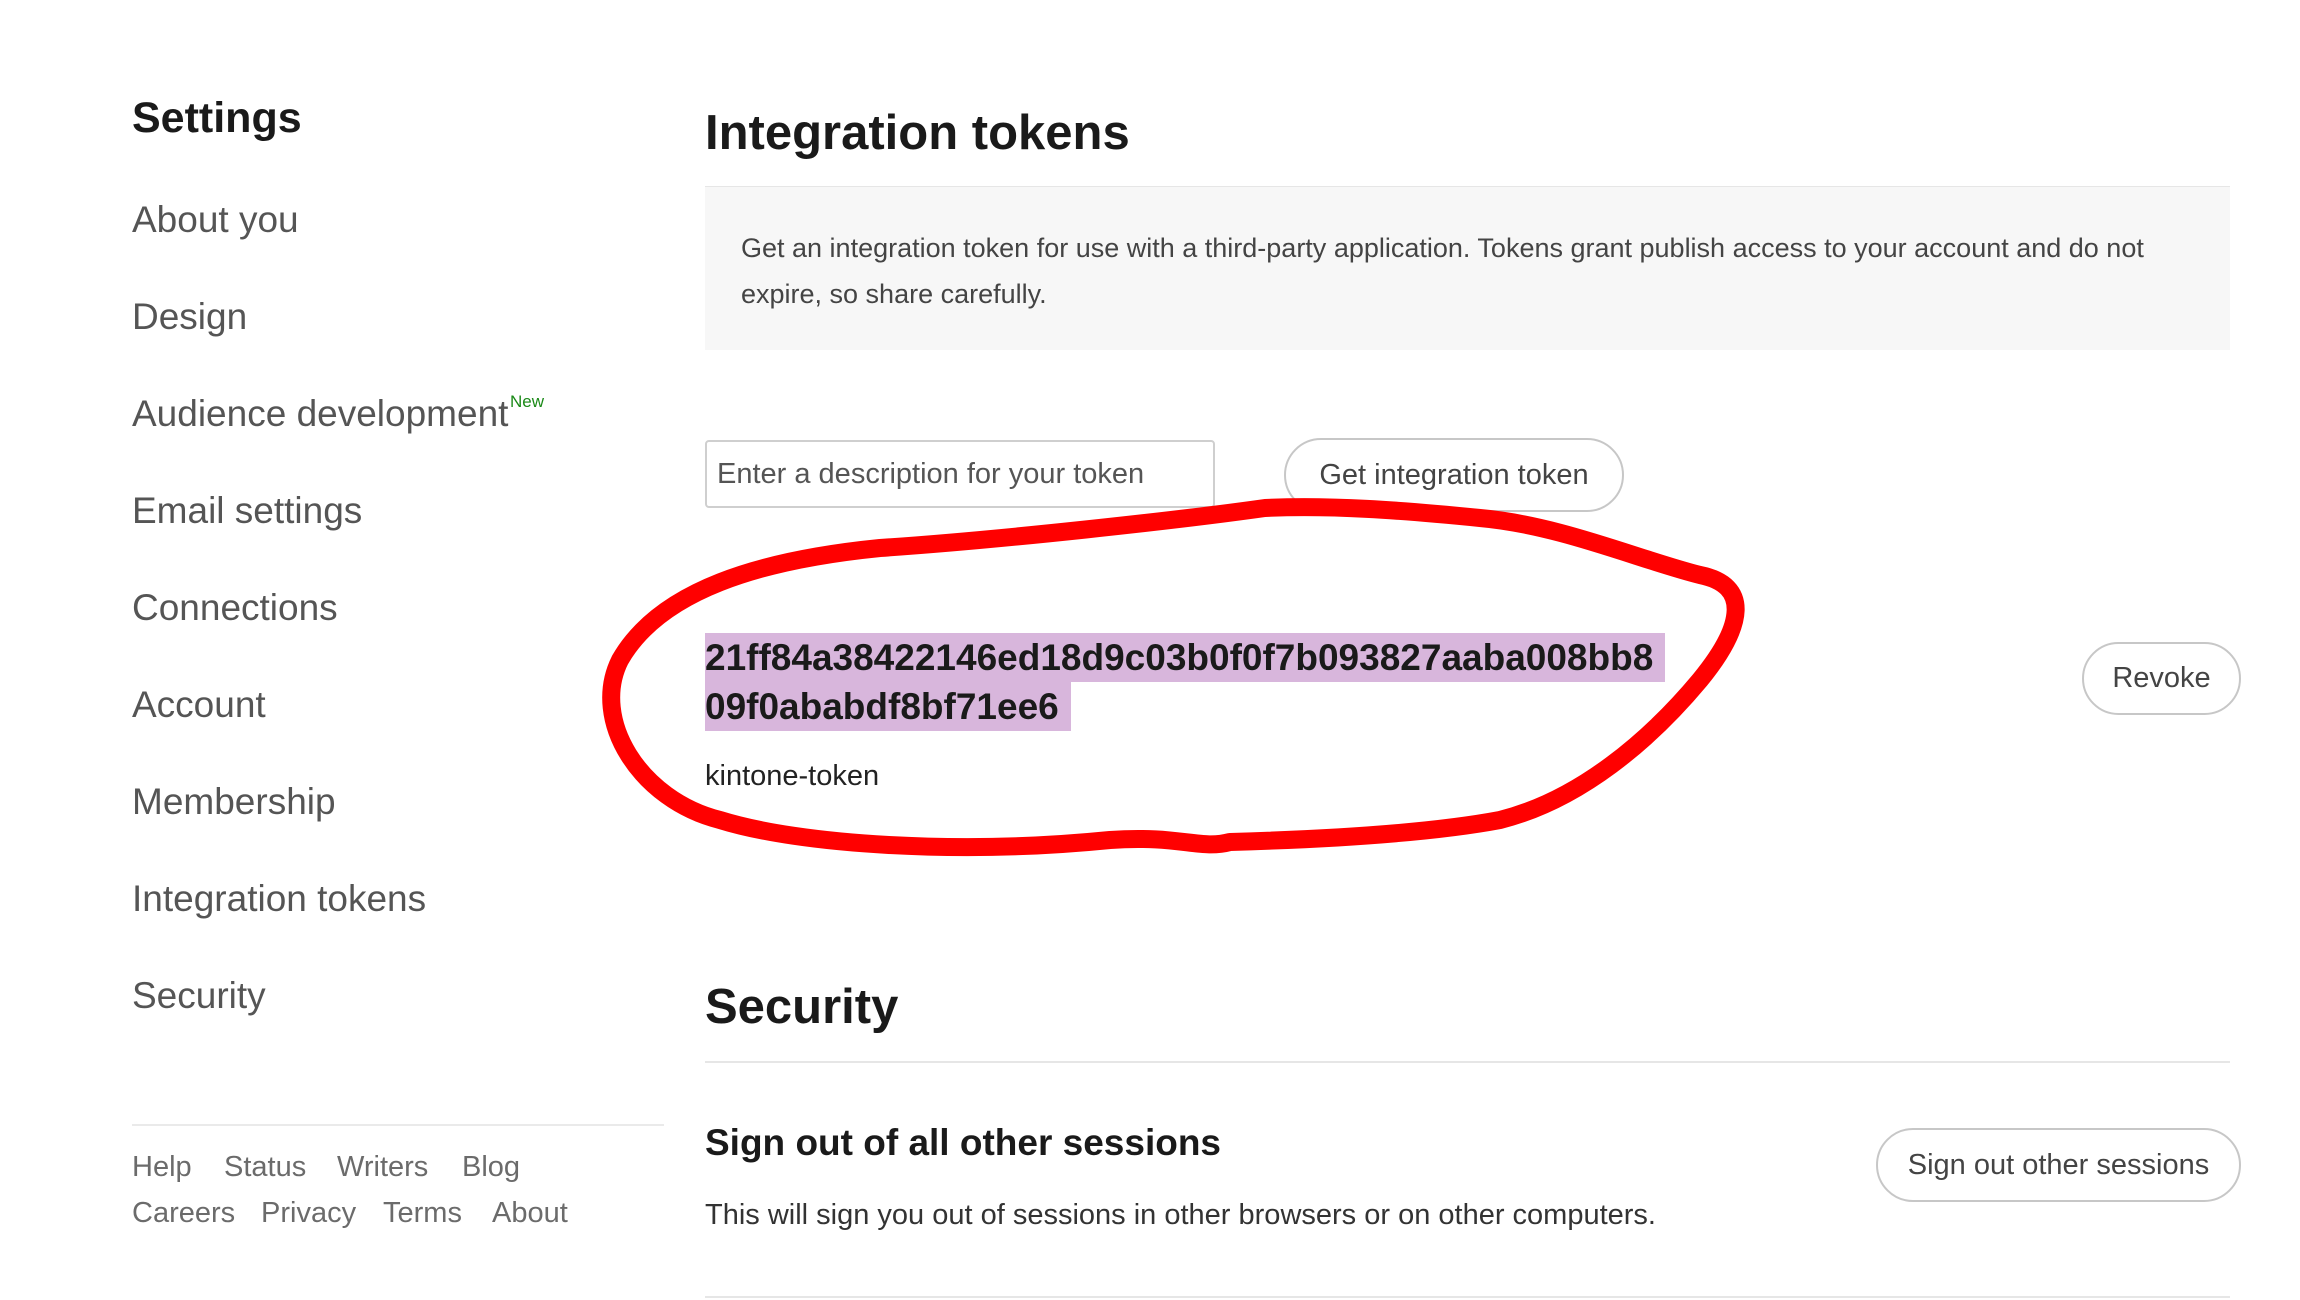 The image size is (2300, 1300). What do you see at coordinates (792, 776) in the screenshot?
I see `token-name: kintone-token` at bounding box center [792, 776].